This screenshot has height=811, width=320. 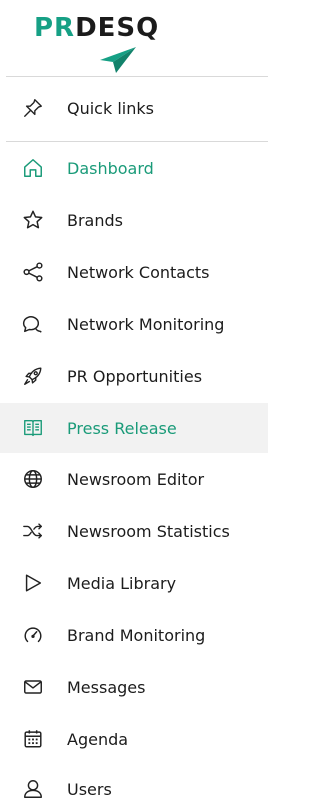 I want to click on nav-item-newsroom-editor: Newsroom Editor, so click(x=134, y=479).